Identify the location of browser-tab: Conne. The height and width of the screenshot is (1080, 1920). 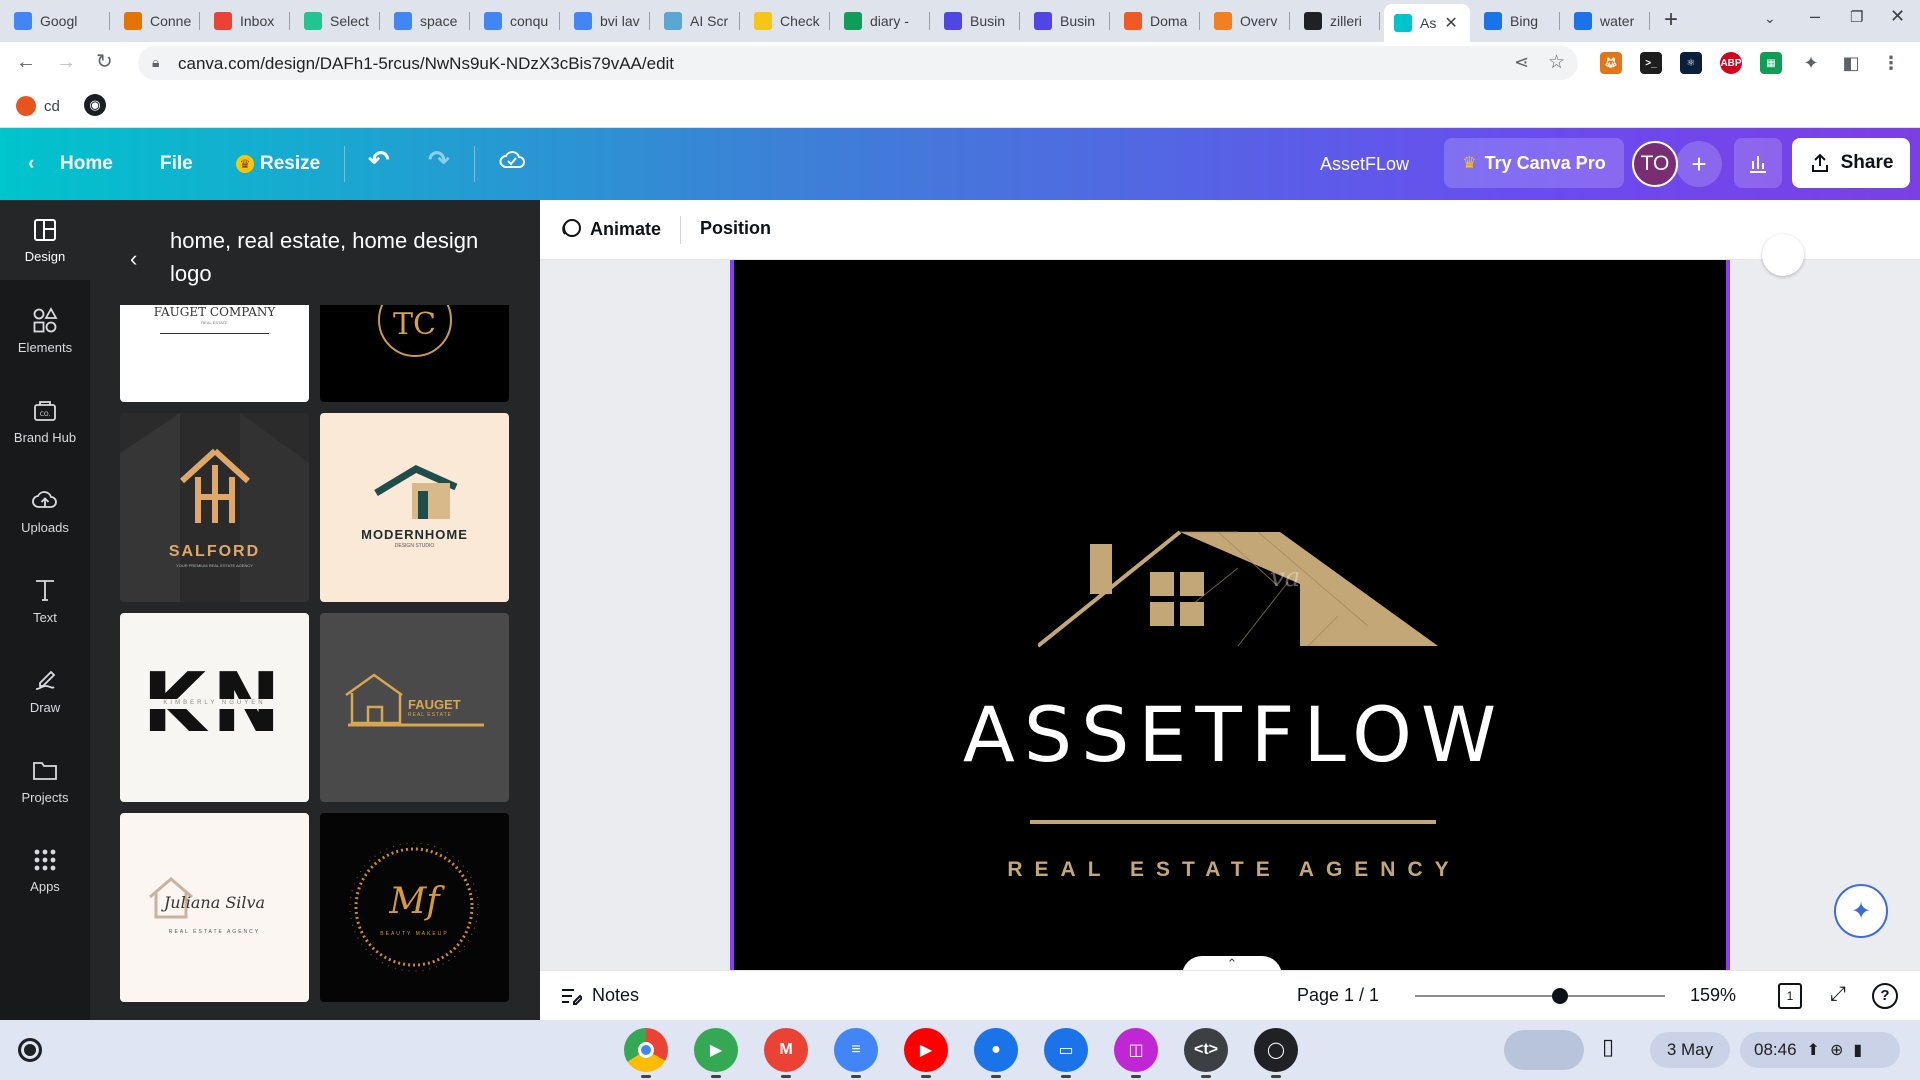
(157, 21).